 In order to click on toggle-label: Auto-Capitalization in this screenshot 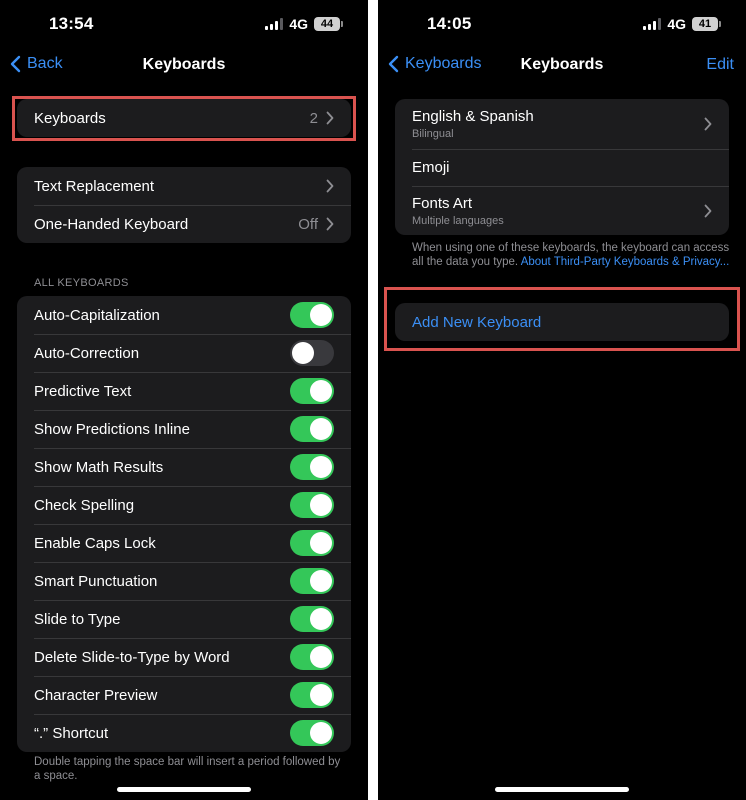, I will do `click(97, 315)`.